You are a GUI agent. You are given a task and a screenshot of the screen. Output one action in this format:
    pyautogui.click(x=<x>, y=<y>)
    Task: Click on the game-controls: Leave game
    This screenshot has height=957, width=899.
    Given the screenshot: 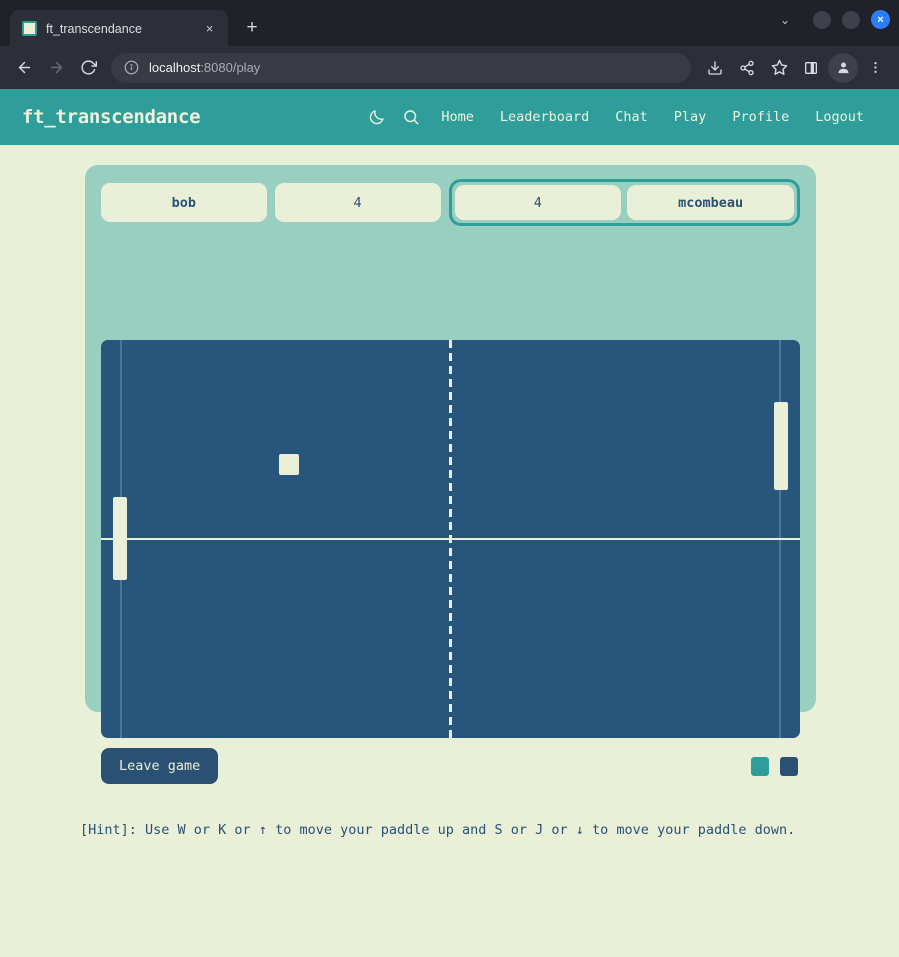 What is the action you would take?
    pyautogui.click(x=450, y=766)
    